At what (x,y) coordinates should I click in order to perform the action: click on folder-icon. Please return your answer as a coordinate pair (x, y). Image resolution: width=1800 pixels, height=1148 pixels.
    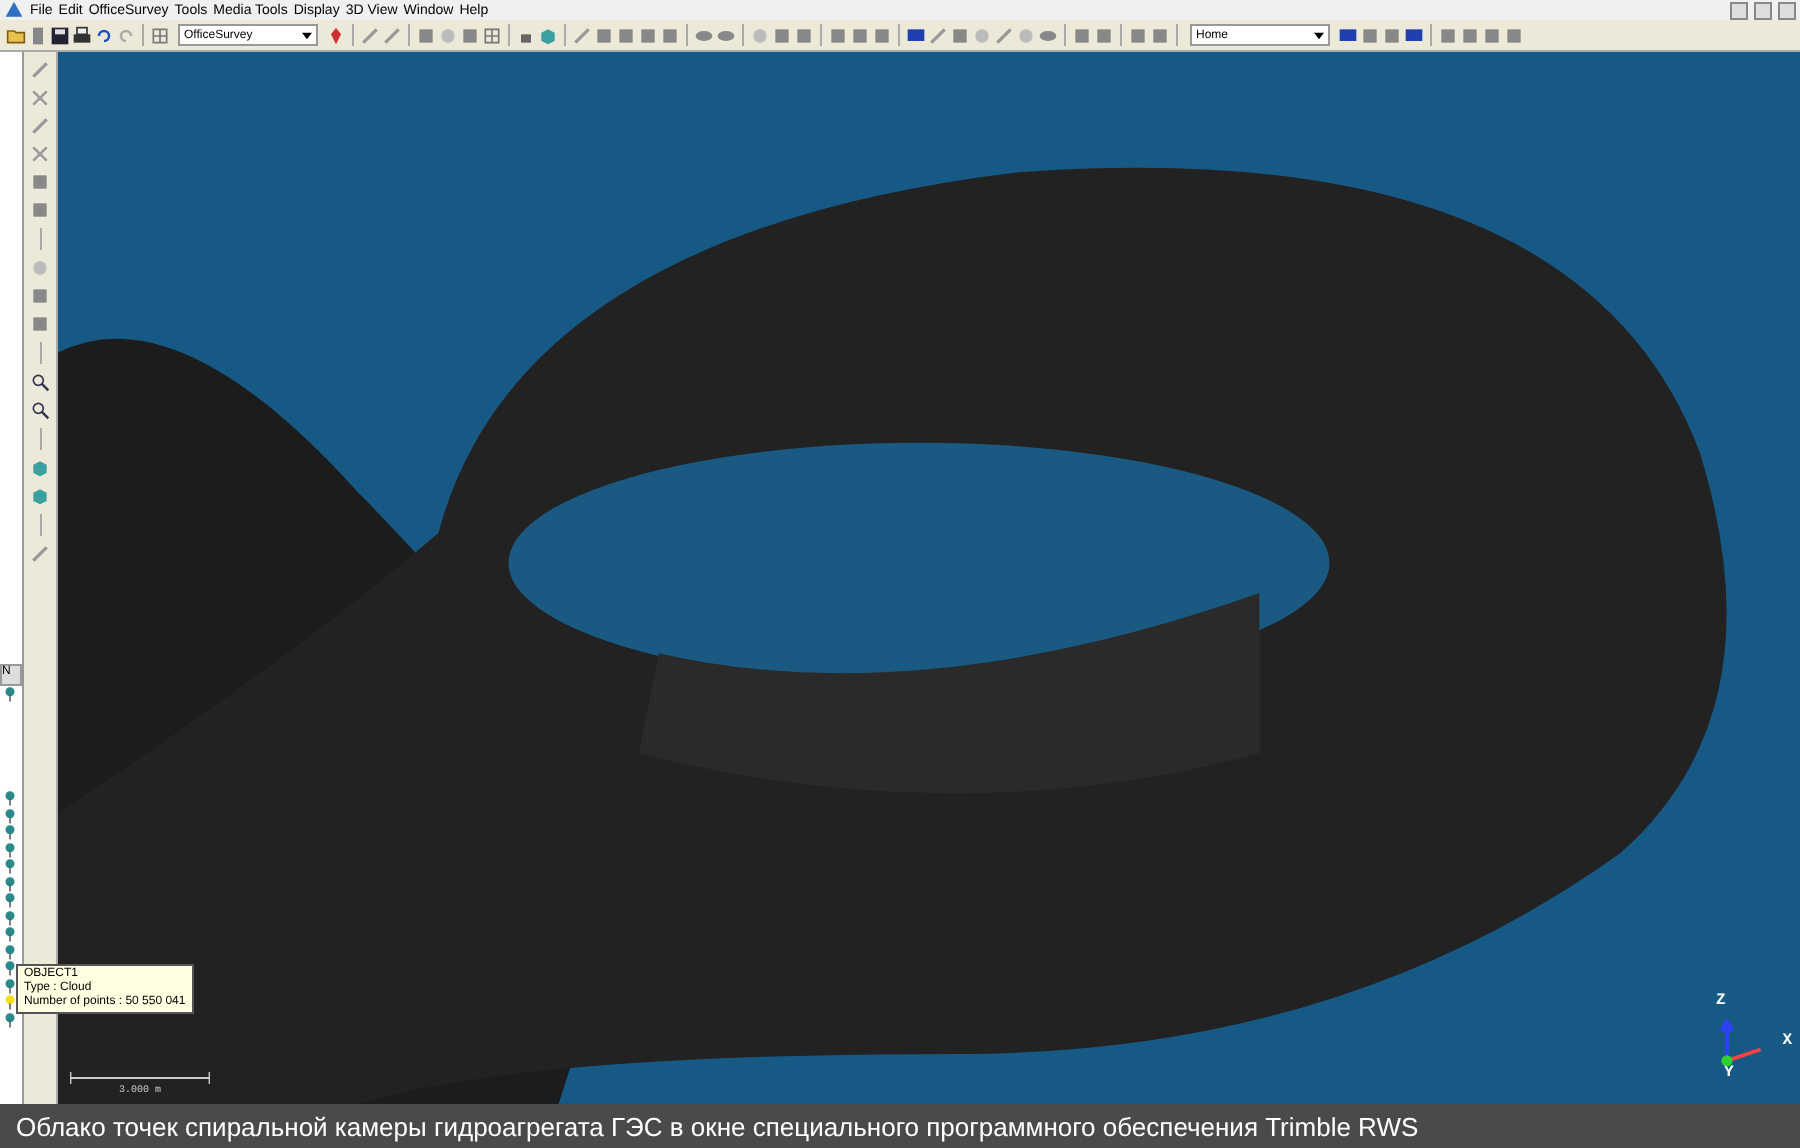
    Looking at the image, I should click on (16, 35).